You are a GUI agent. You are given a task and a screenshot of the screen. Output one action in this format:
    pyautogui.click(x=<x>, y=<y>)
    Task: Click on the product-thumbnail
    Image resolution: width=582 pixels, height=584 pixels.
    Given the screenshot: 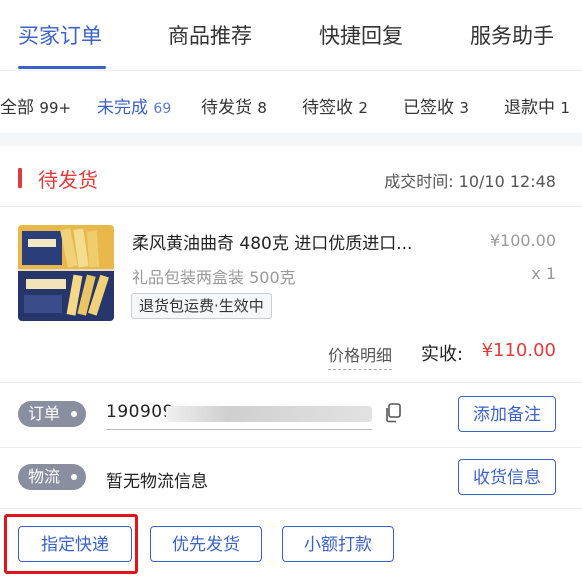 What is the action you would take?
    pyautogui.click(x=66, y=273)
    